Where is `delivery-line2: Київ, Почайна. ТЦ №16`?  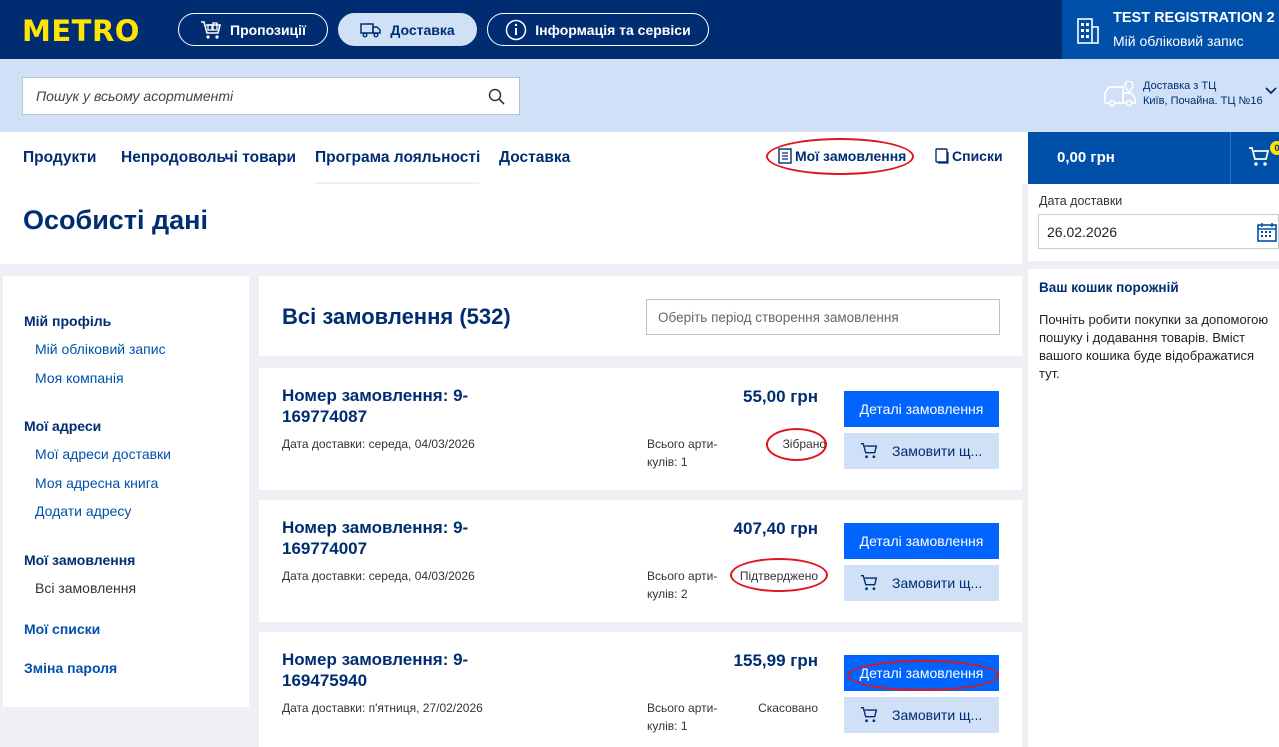 delivery-line2: Київ, Почайна. ТЦ №16 is located at coordinates (1203, 101).